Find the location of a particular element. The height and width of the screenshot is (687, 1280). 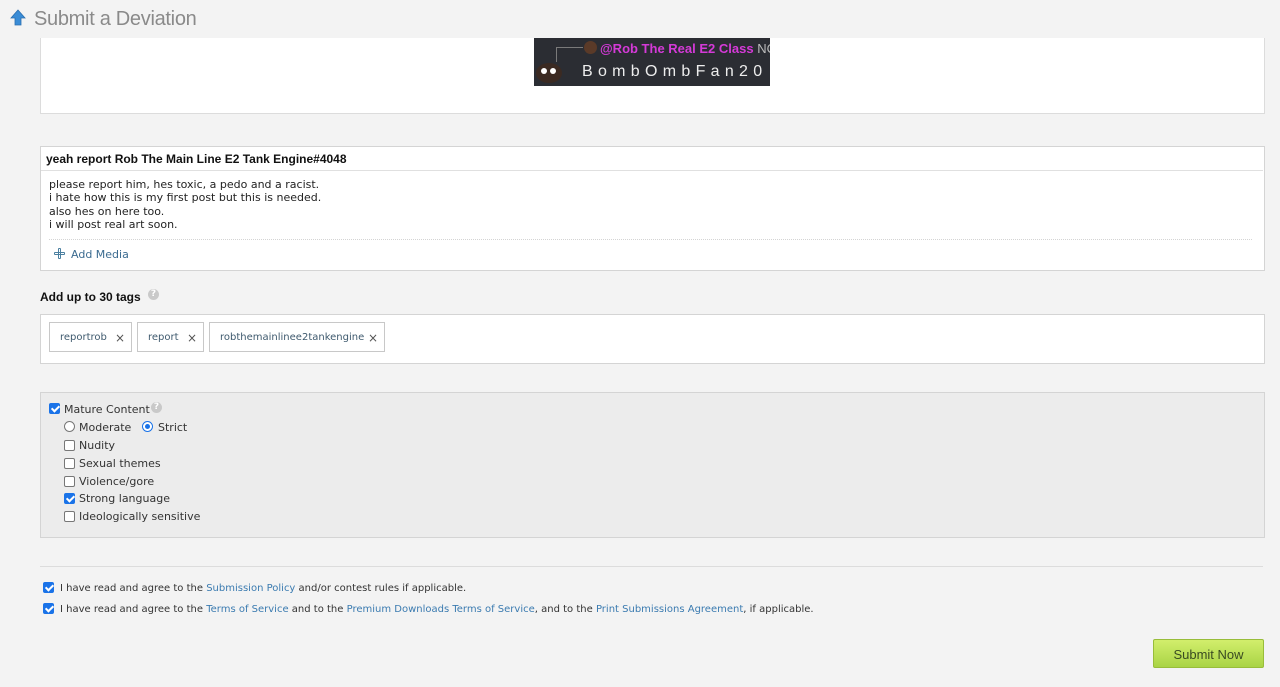

nudity-checkbox is located at coordinates (69, 445).